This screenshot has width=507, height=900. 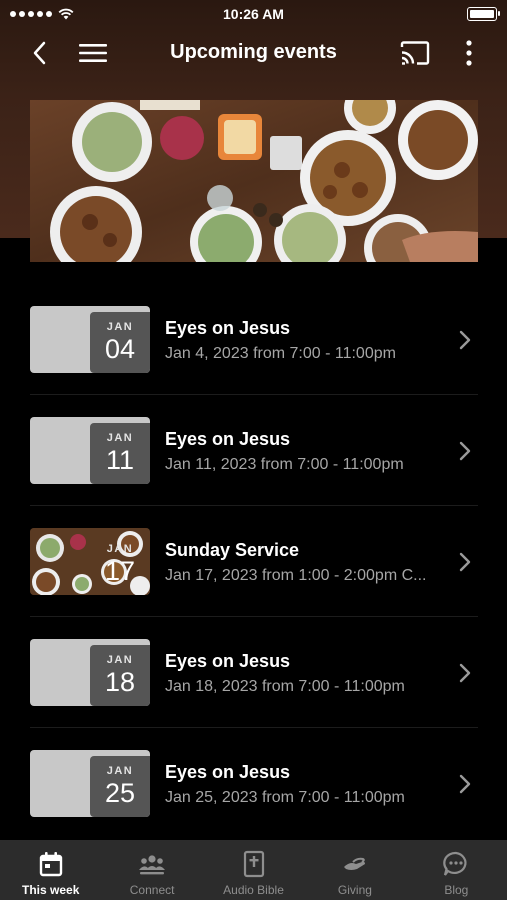 I want to click on event-day: 04, so click(x=120, y=349).